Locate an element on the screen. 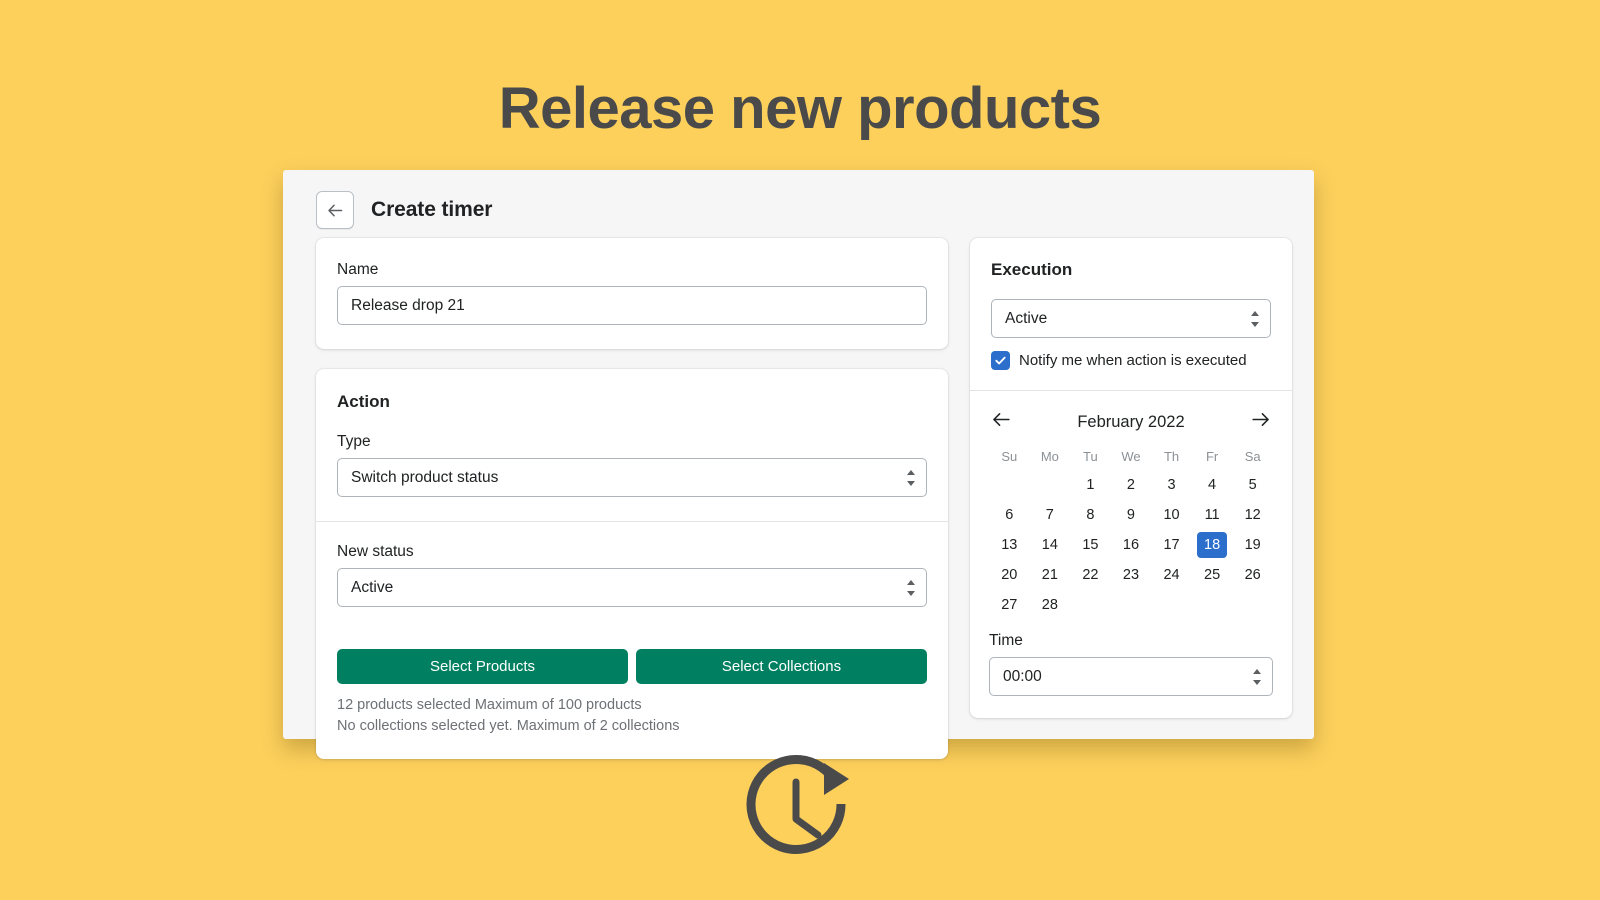  calendar-day: 22 is located at coordinates (1090, 575).